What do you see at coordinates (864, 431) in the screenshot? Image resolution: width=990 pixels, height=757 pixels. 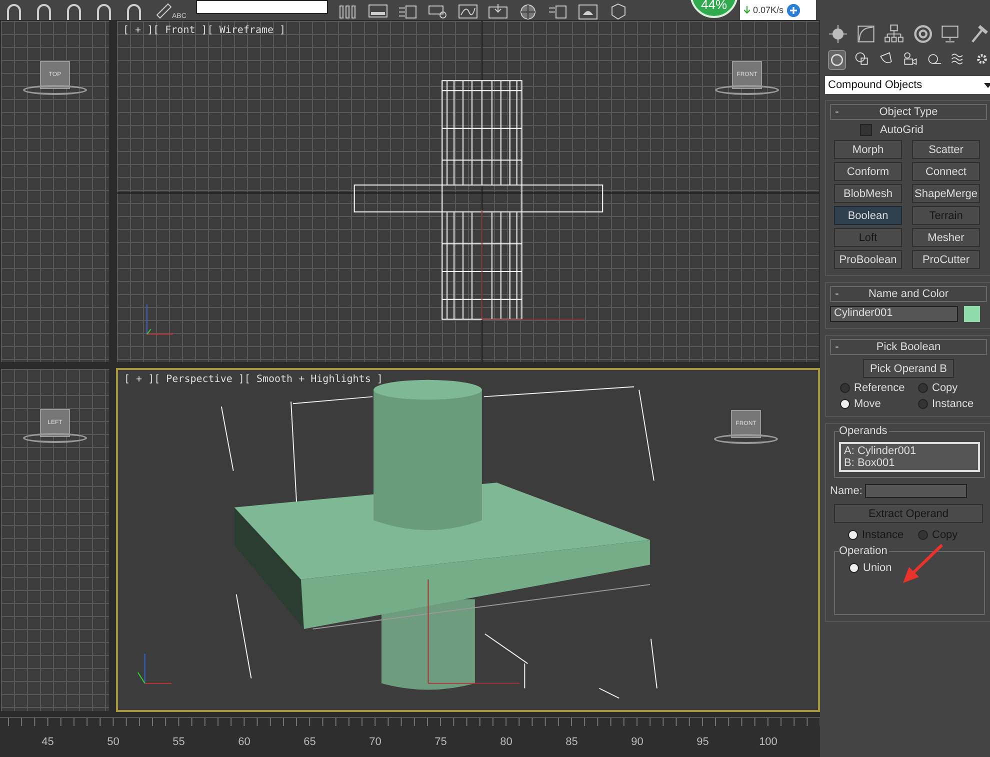 I see `group-title: Operands` at bounding box center [864, 431].